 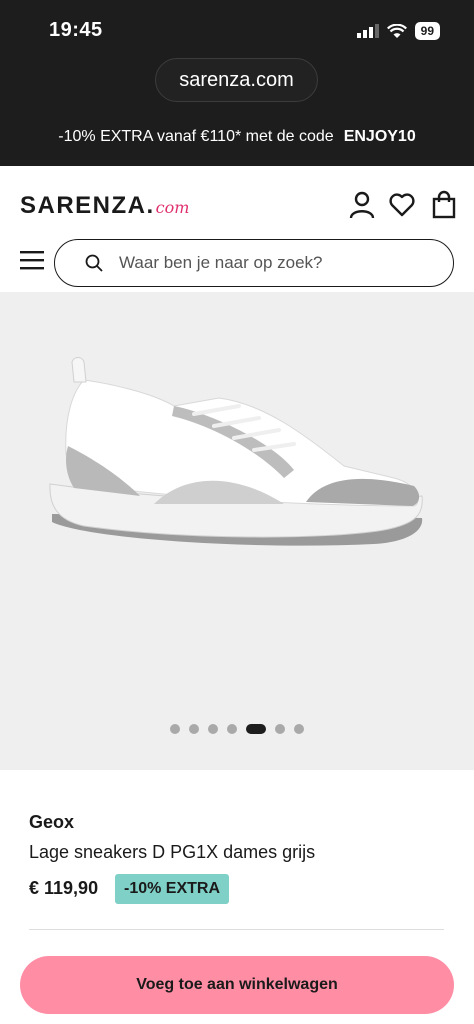 What do you see at coordinates (236, 929) in the screenshot?
I see `divider` at bounding box center [236, 929].